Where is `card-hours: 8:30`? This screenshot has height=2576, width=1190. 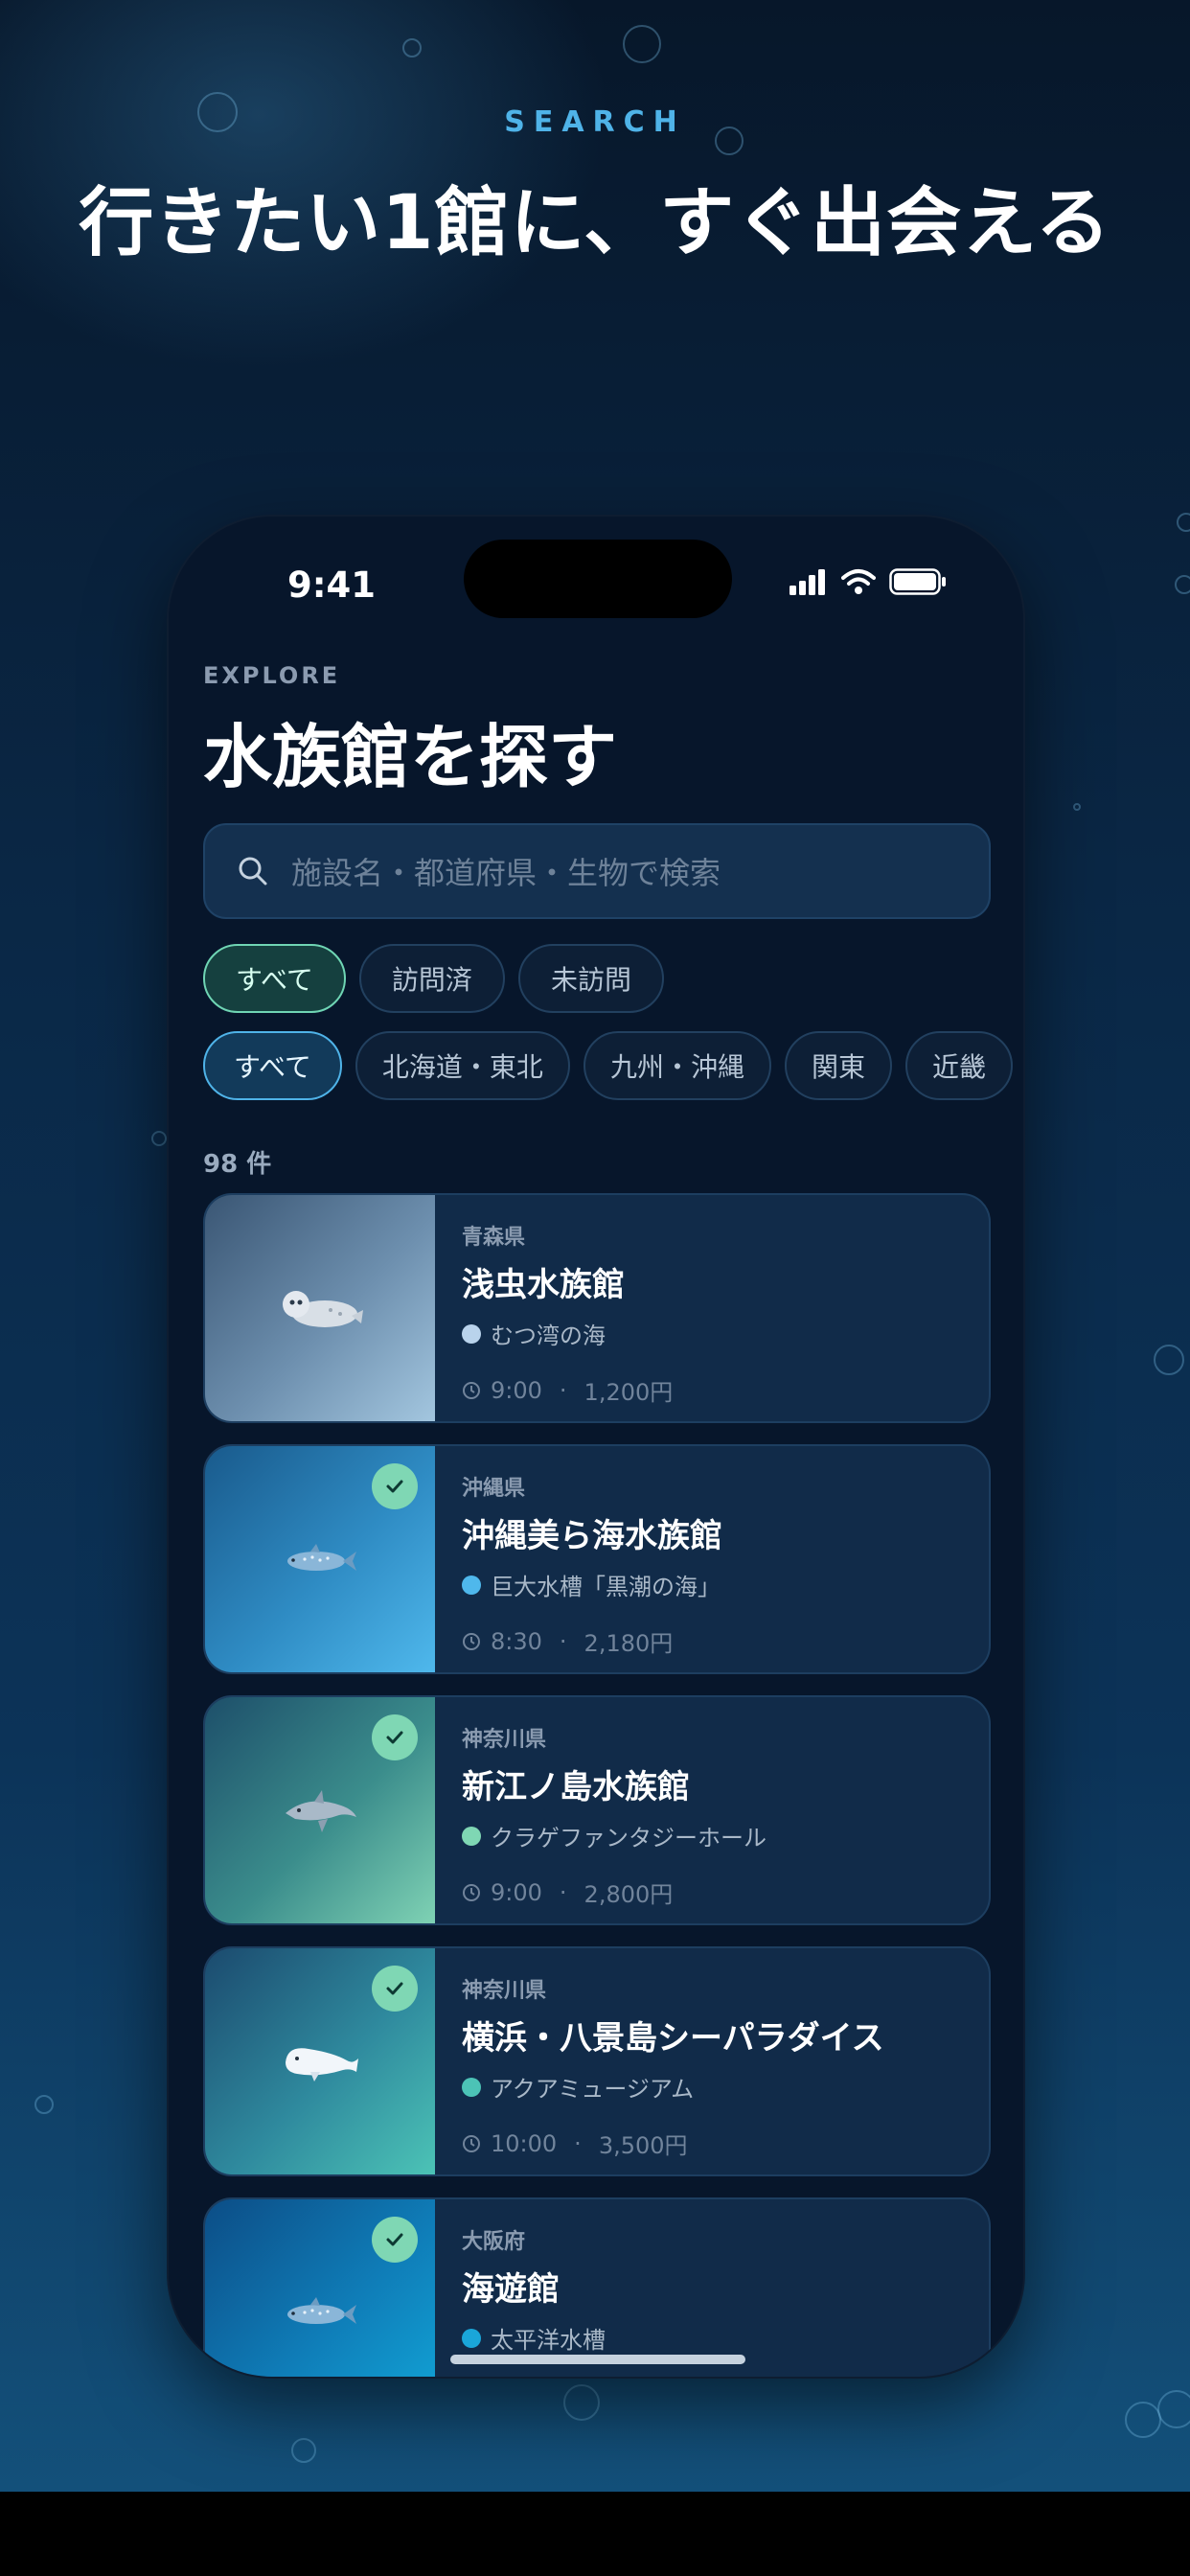
card-hours: 8:30 is located at coordinates (516, 1641).